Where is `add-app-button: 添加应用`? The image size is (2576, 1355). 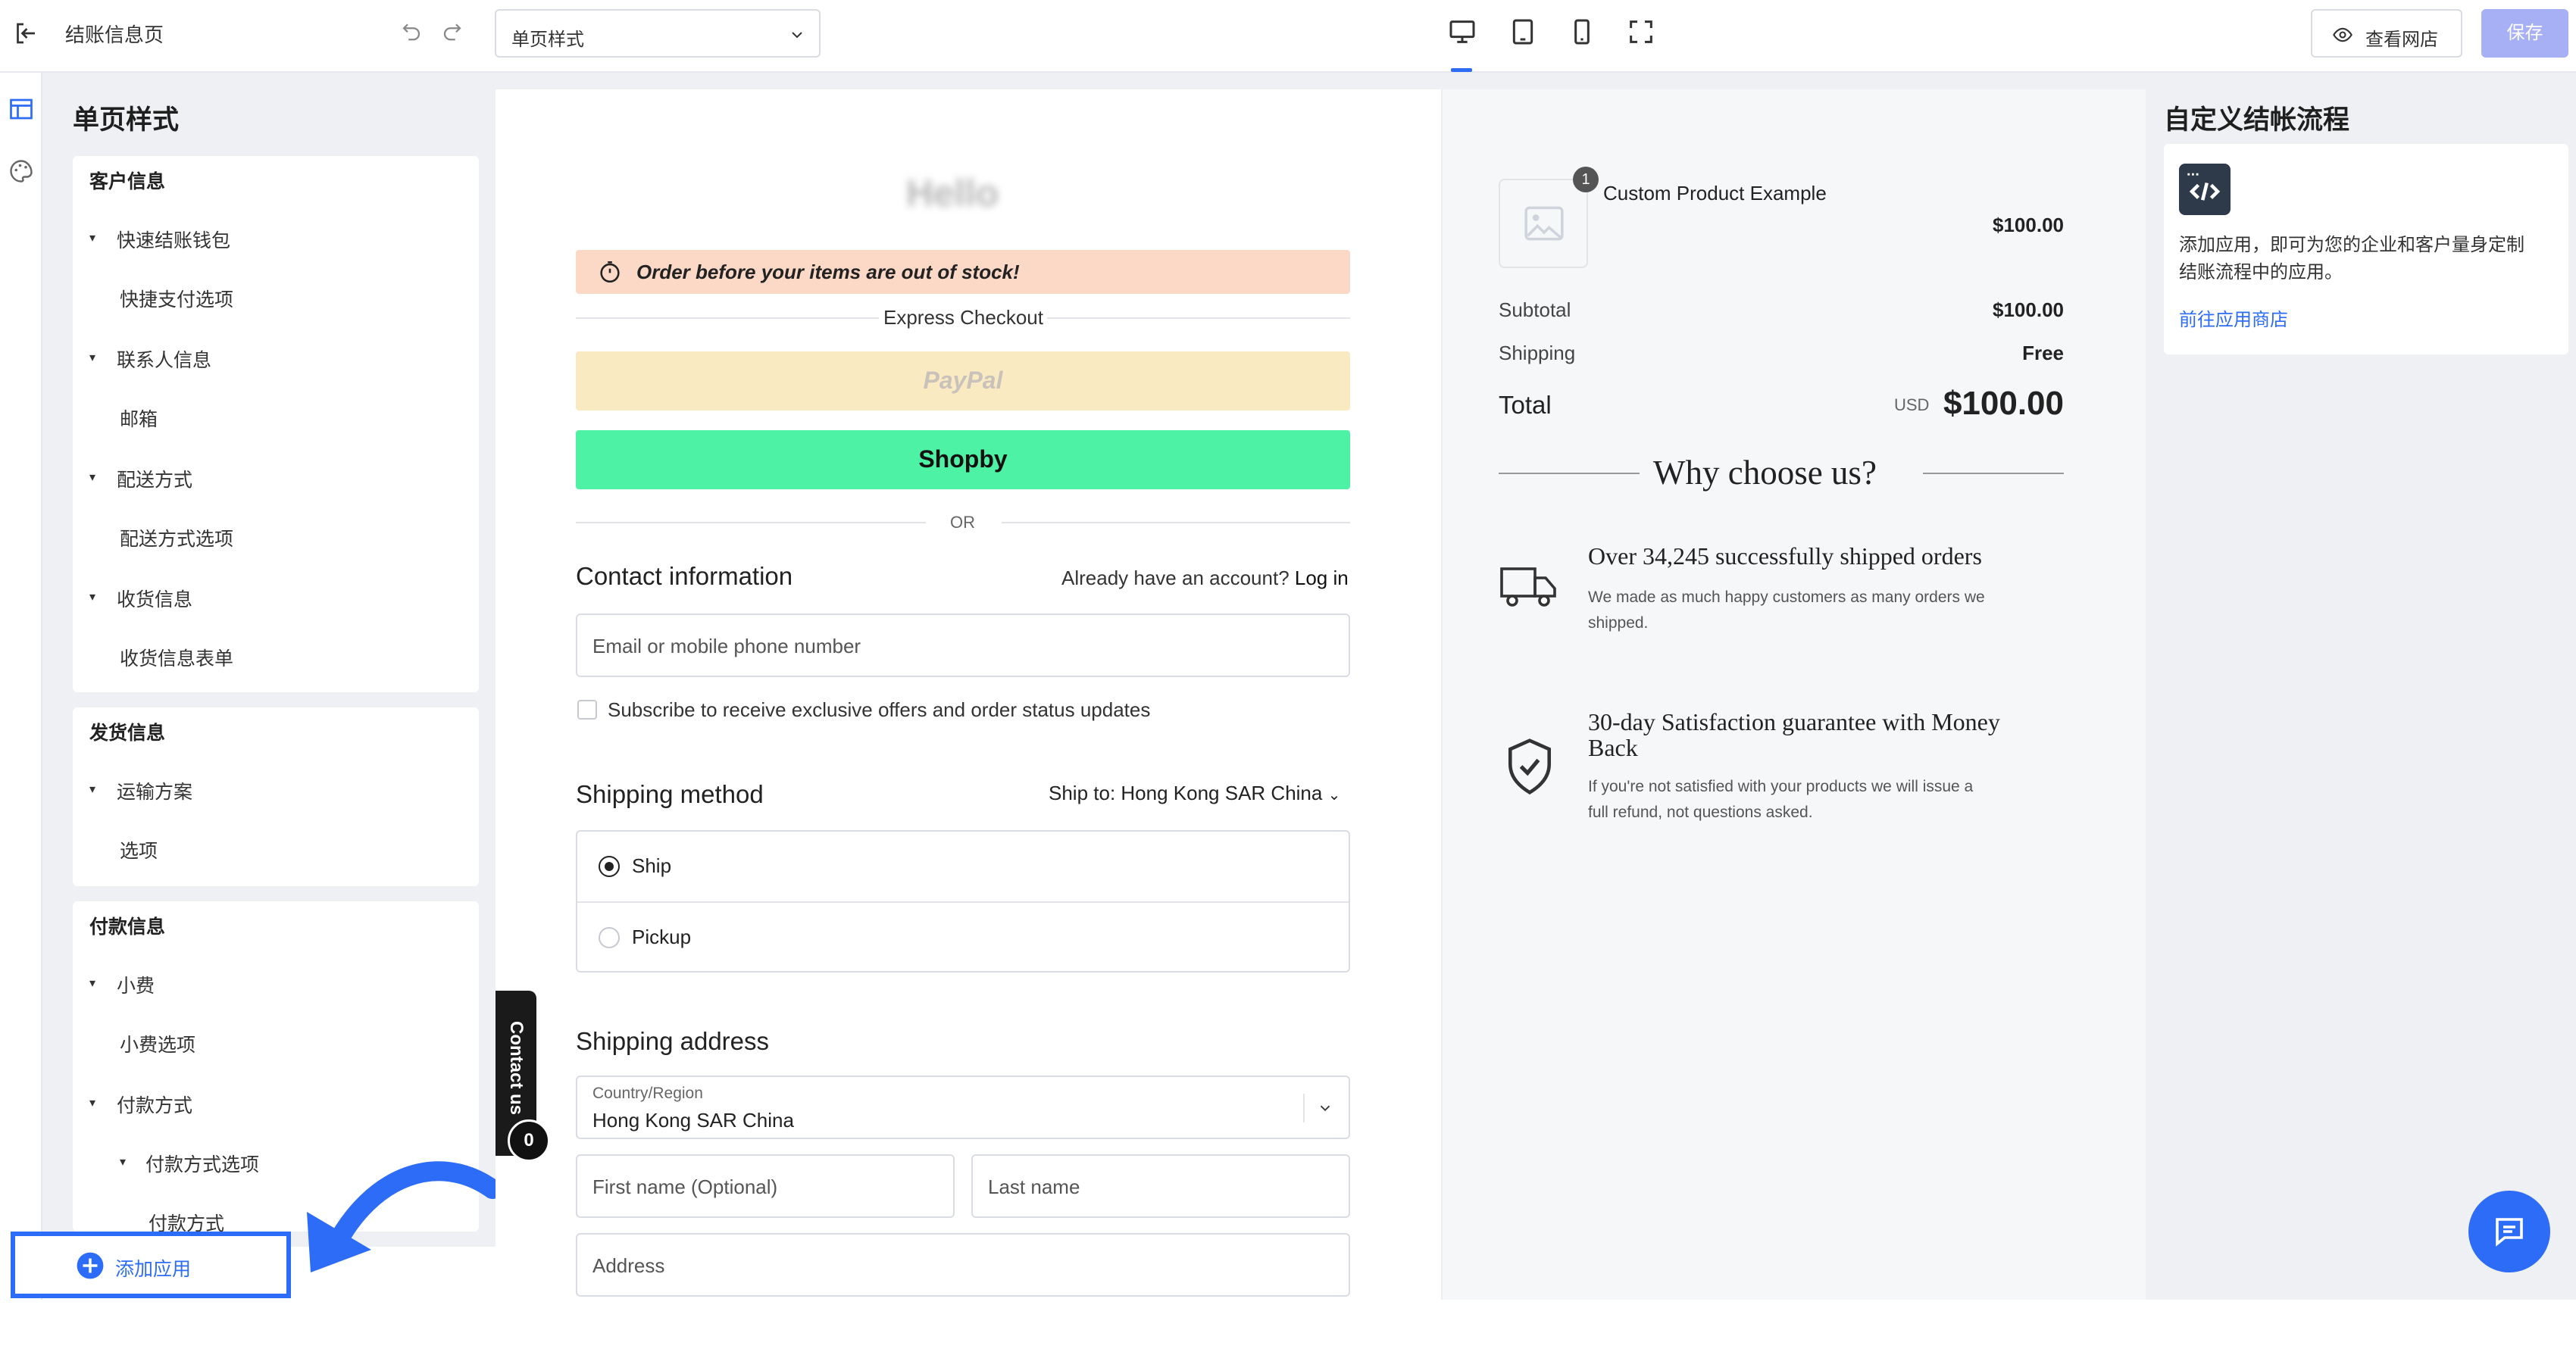
add-app-button: 添加应用 is located at coordinates (151, 1265).